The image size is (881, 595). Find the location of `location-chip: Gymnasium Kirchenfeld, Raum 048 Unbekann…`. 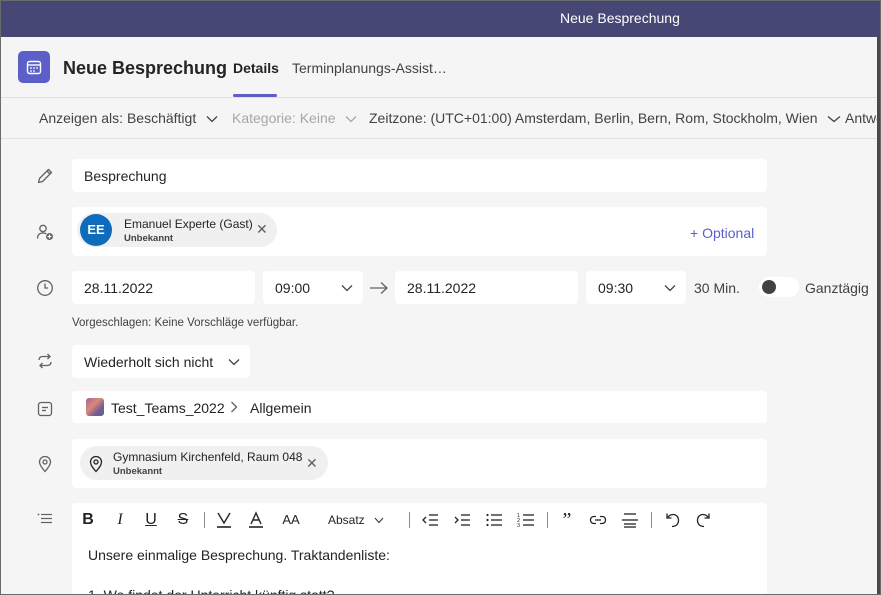

location-chip: Gymnasium Kirchenfeld, Raum 048 Unbekann… is located at coordinates (204, 463).